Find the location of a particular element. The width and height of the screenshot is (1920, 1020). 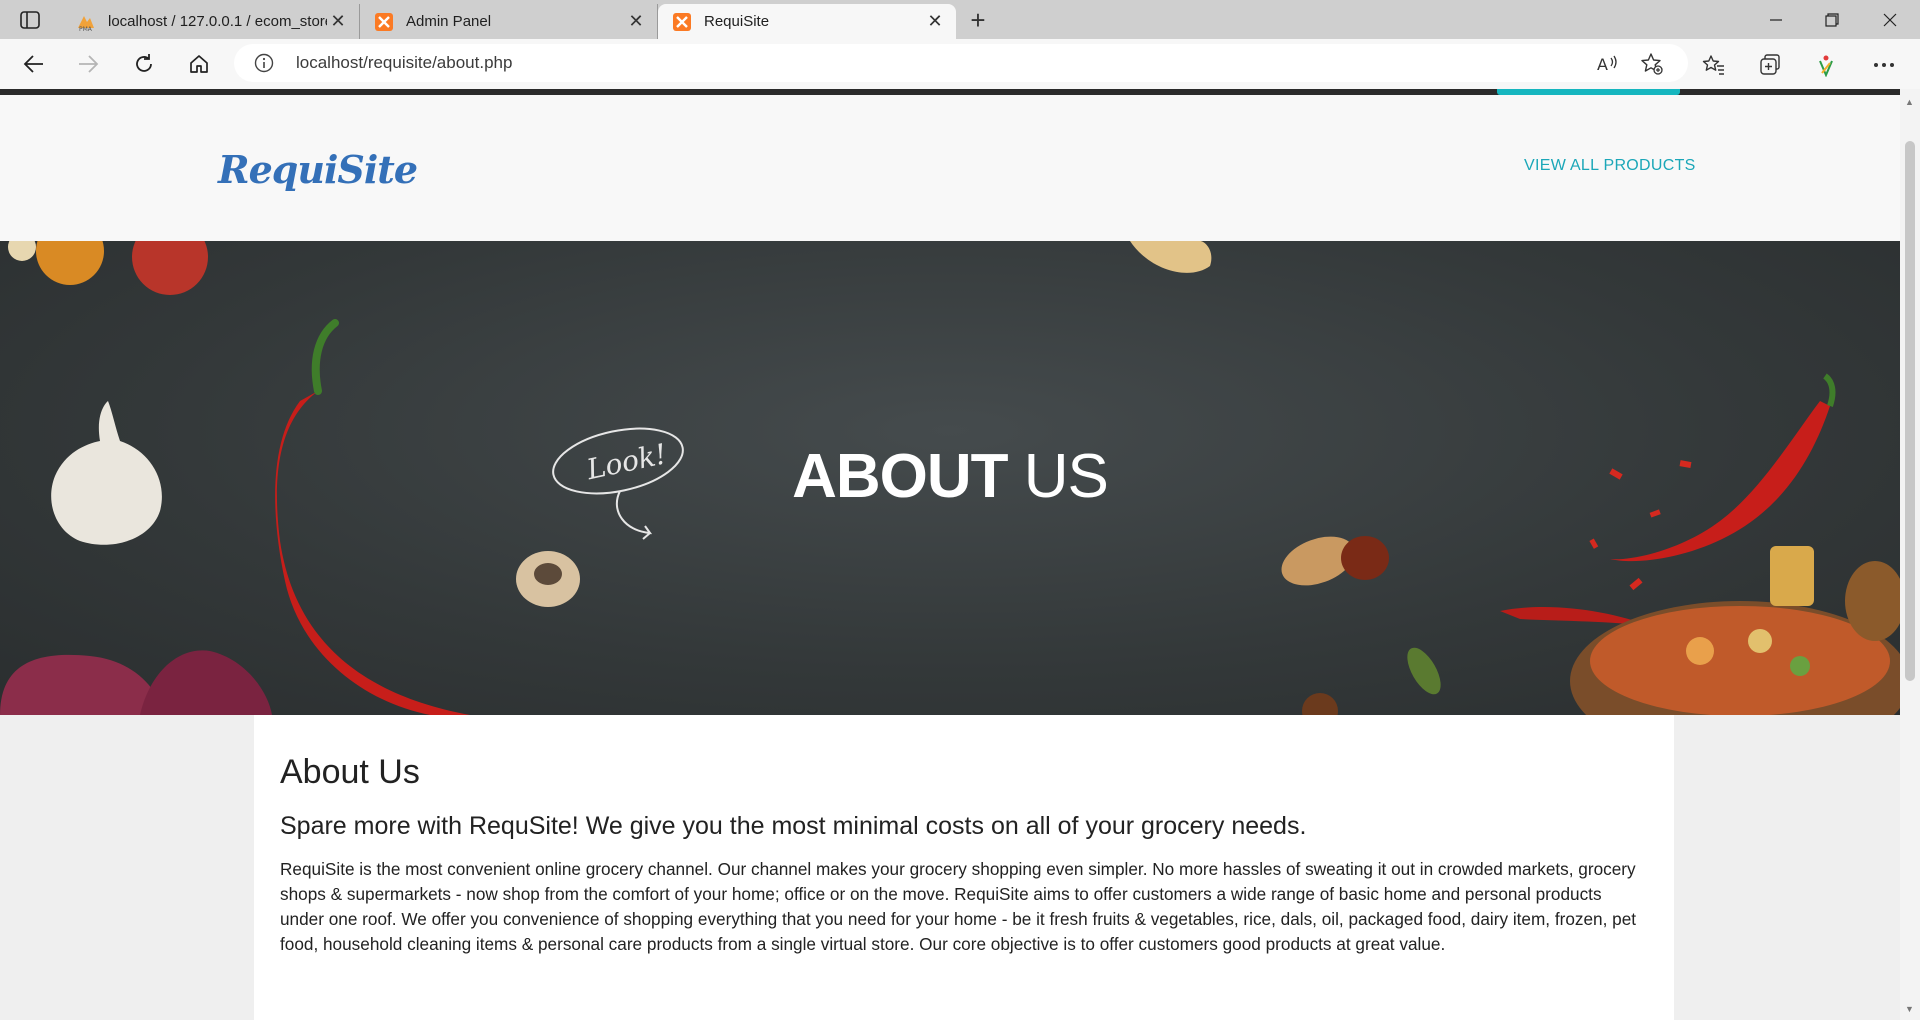

restore-button is located at coordinates (1832, 19).